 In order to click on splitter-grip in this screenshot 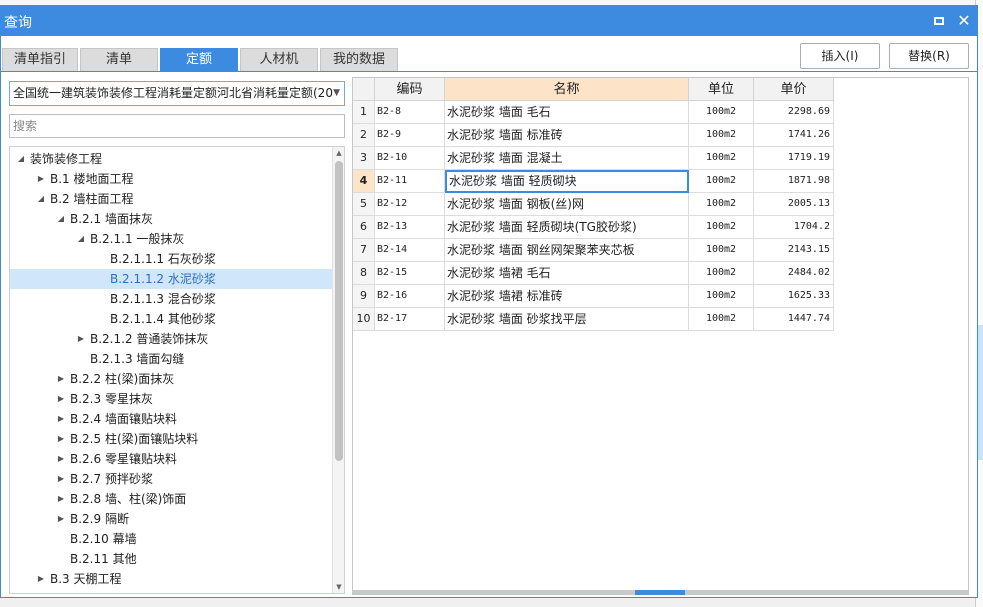, I will do `click(660, 592)`.